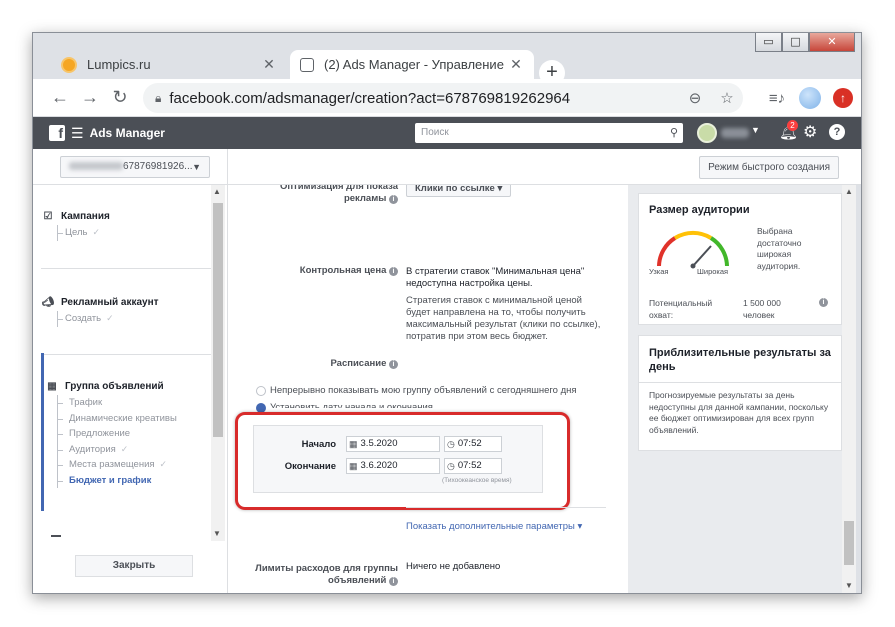 The image size is (895, 627). Describe the element at coordinates (85, 216) in the screenshot. I see `sidebar-section-title: Кампания` at that location.